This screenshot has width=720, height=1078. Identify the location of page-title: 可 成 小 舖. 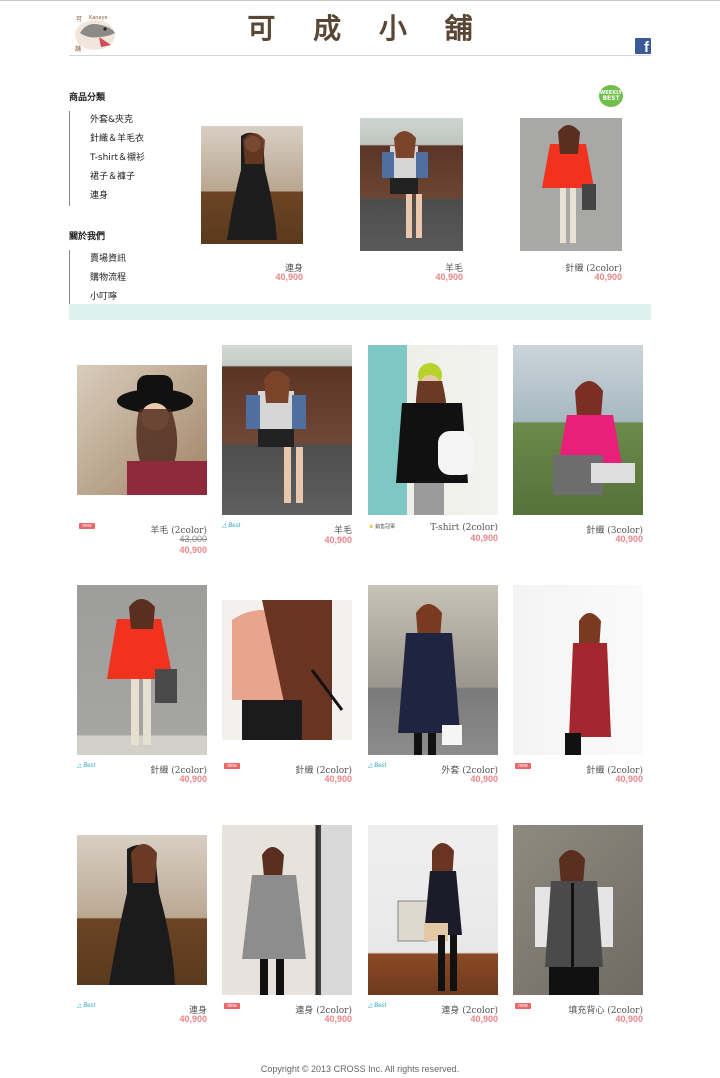
(367, 28).